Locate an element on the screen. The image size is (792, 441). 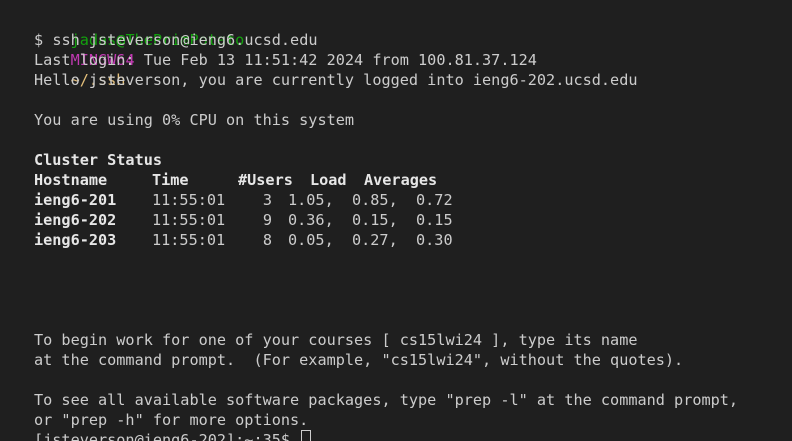
table-row: ieng6-201 11:55:01 3 1.05, 0.85, 0.72 is located at coordinates (413, 200).